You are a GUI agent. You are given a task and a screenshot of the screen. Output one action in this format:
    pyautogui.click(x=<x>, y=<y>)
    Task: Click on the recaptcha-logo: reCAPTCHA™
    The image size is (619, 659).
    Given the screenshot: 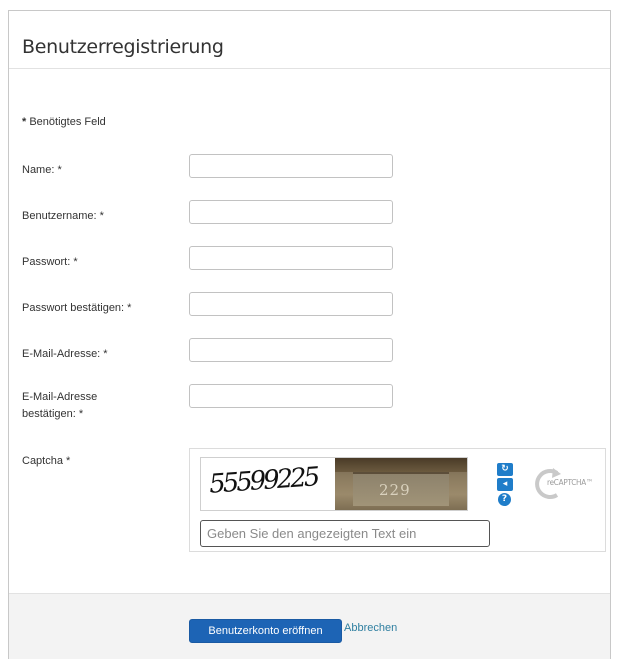 What is the action you would take?
    pyautogui.click(x=565, y=484)
    